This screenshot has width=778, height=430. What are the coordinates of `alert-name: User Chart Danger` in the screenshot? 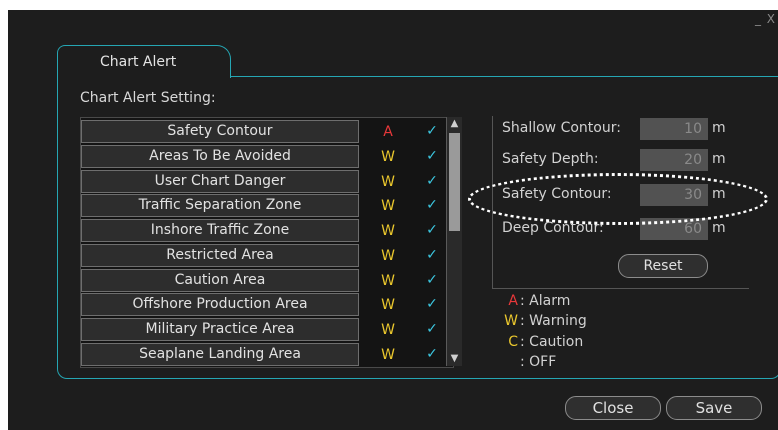 It's located at (220, 181).